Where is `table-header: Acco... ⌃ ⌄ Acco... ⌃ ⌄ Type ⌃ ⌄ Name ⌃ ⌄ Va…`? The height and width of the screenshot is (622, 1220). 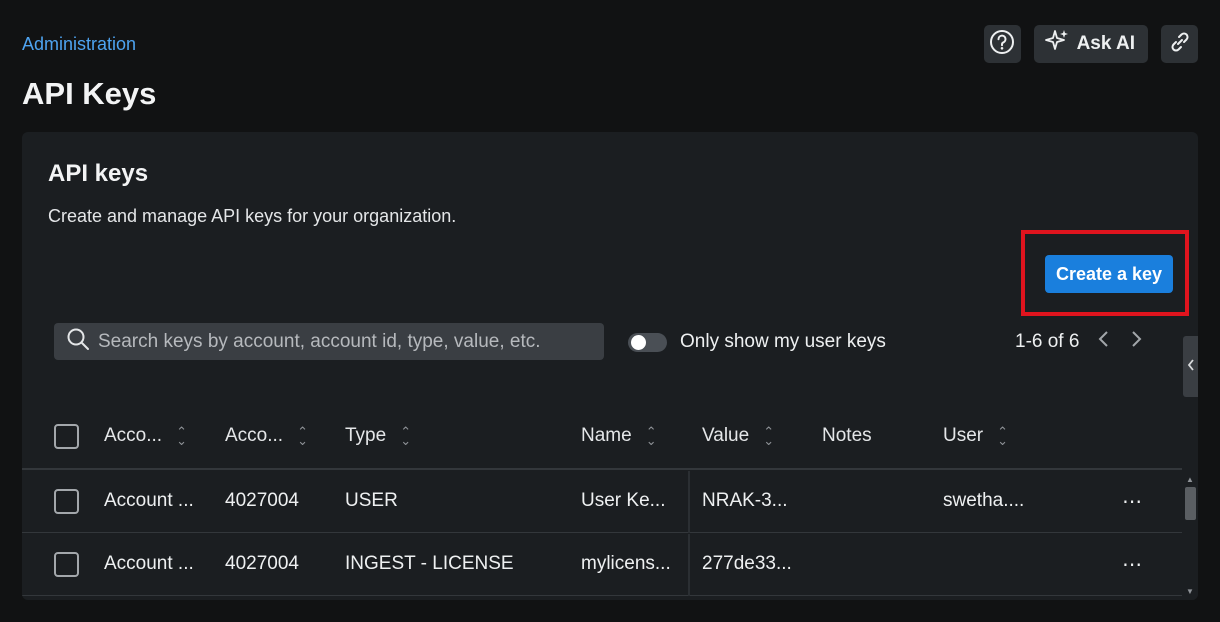 table-header: Acco... ⌃ ⌄ Acco... ⌃ ⌄ Type ⌃ ⌄ Name ⌃ ⌄ Va… is located at coordinates (602, 437).